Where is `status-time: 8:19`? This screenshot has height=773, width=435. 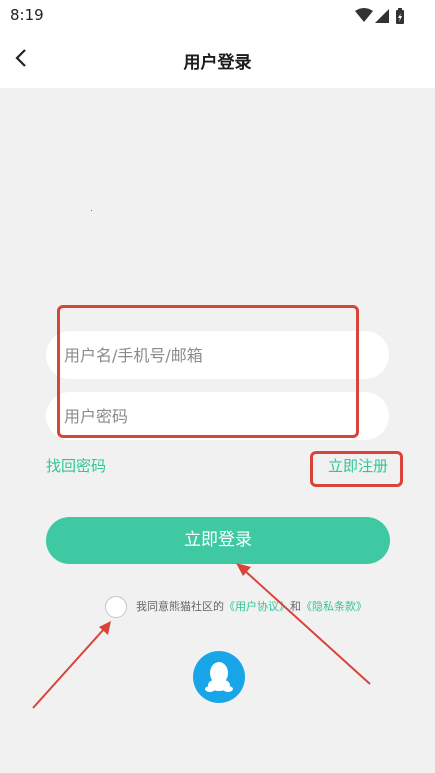 status-time: 8:19 is located at coordinates (27, 15).